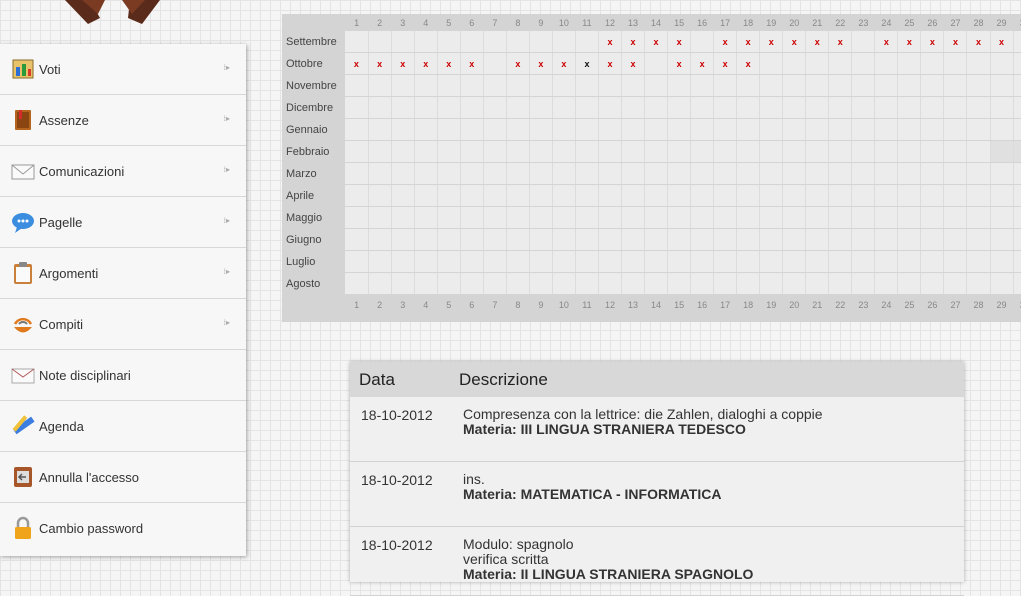 This screenshot has height=596, width=1021. What do you see at coordinates (123, 375) in the screenshot?
I see `sidebar-item-note-disciplinari: Note disciplinari` at bounding box center [123, 375].